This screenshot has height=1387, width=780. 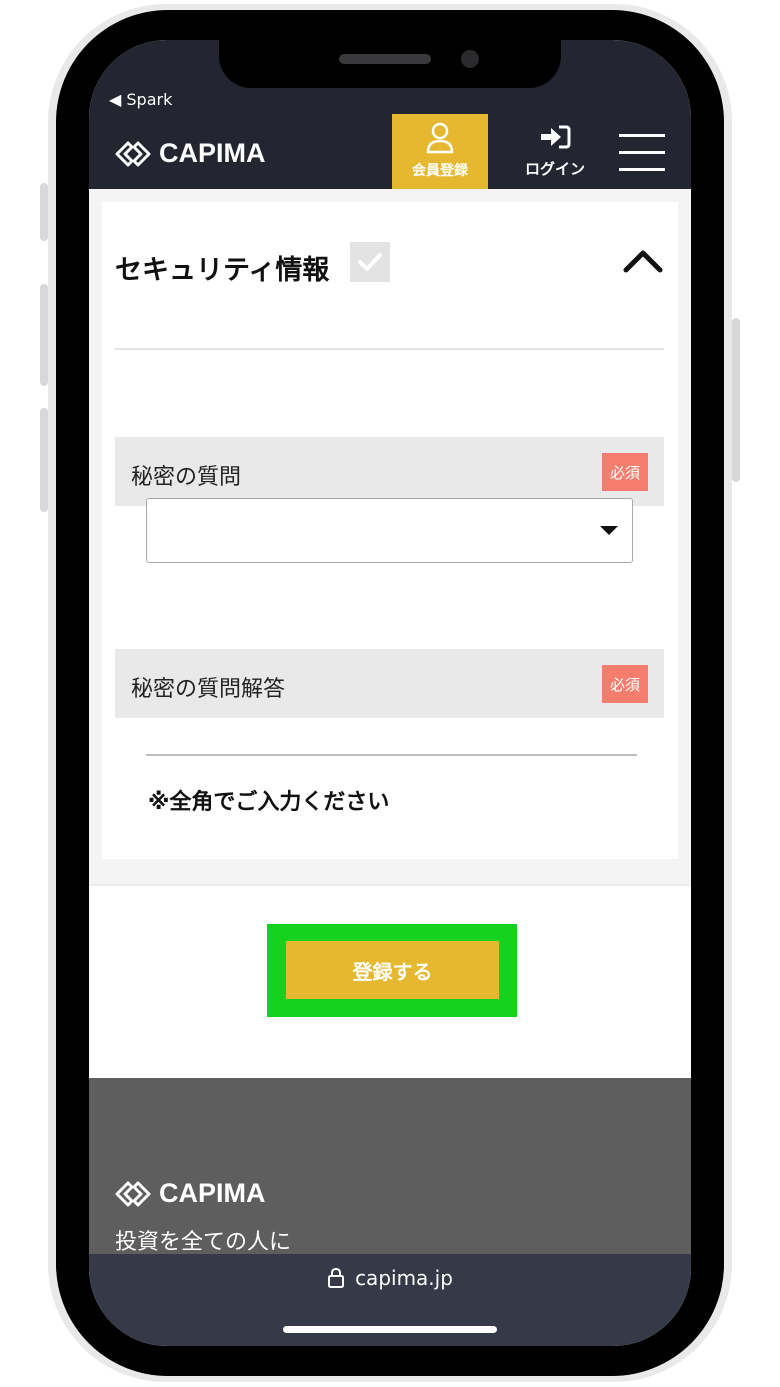 What do you see at coordinates (389, 471) in the screenshot?
I see `secret-question-header: 秘密の質問 必須` at bounding box center [389, 471].